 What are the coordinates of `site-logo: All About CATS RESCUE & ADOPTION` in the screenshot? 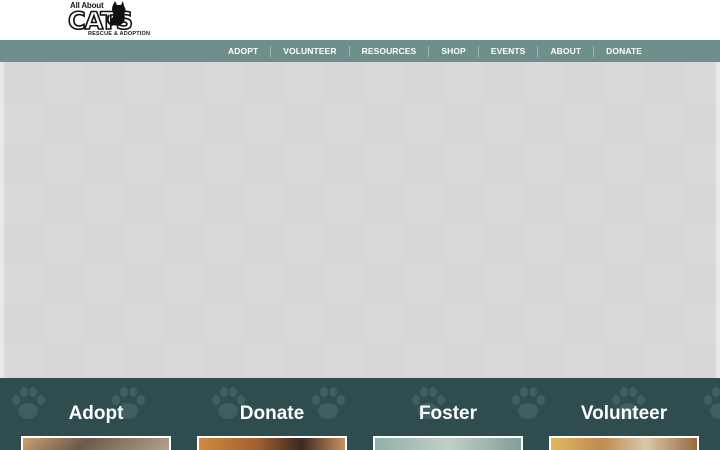 It's located at (120, 20).